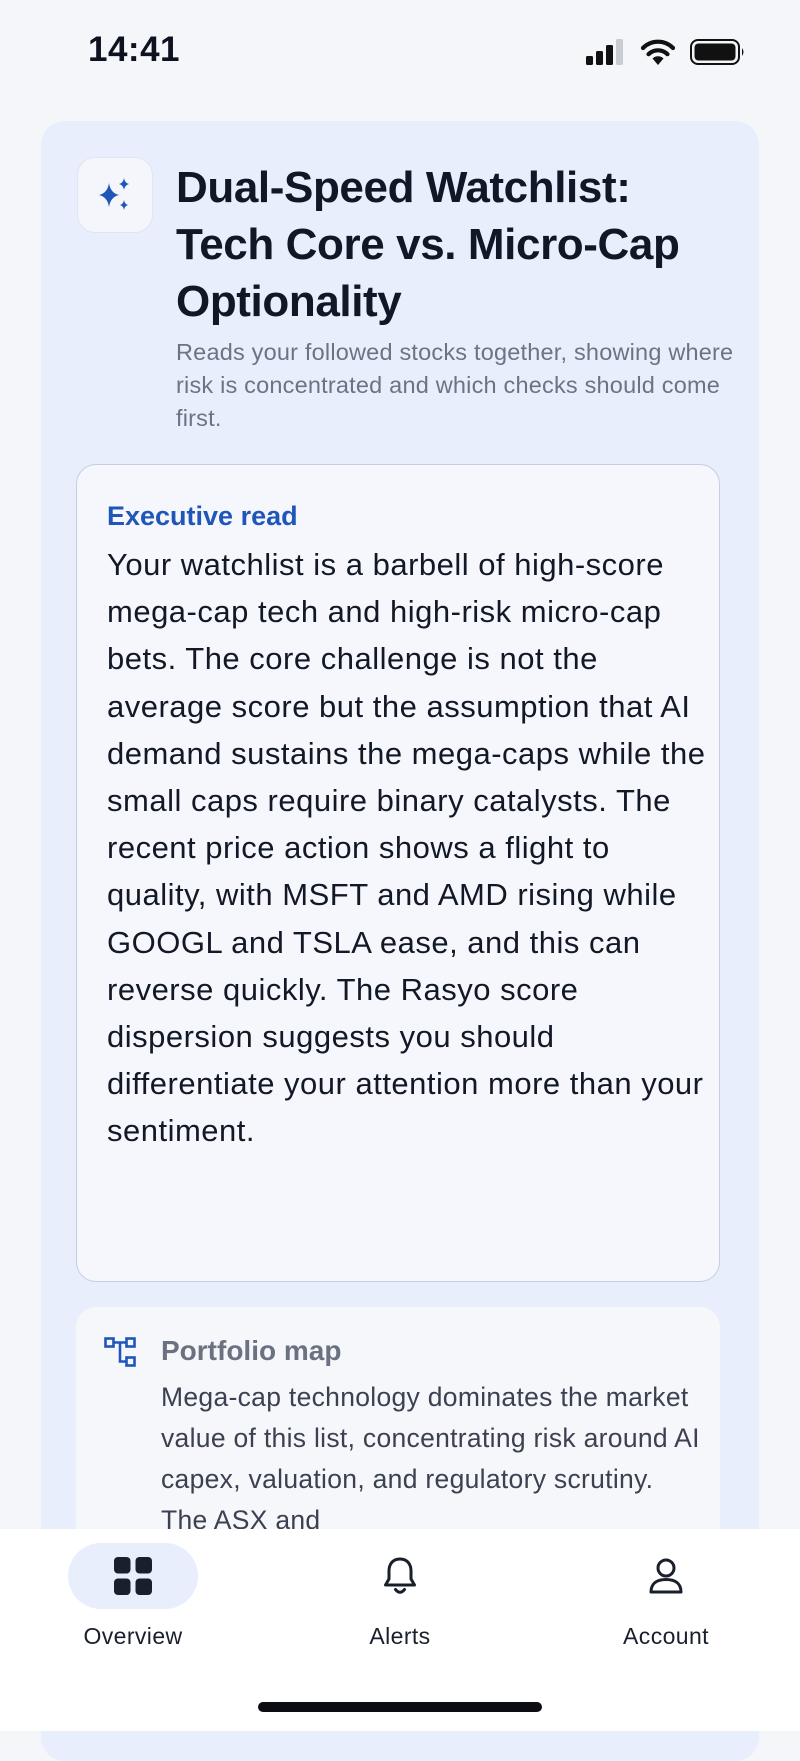 The image size is (800, 1761). Describe the element at coordinates (400, 1636) in the screenshot. I see `tab-alerts-label: Alerts` at that location.